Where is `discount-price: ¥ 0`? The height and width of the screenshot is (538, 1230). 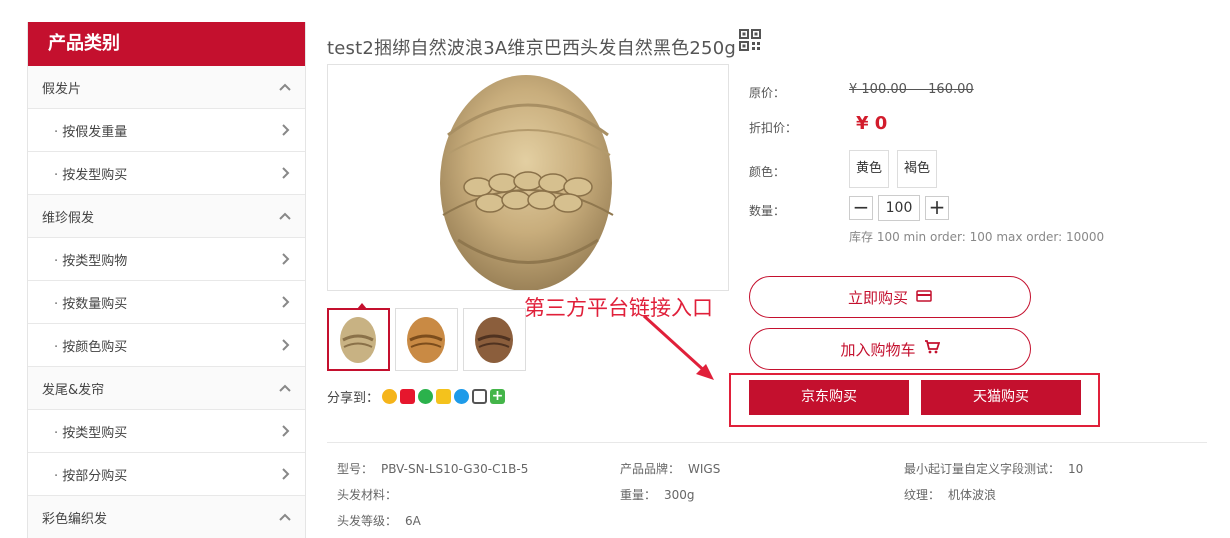
discount-price: ¥ 0 is located at coordinates (872, 123).